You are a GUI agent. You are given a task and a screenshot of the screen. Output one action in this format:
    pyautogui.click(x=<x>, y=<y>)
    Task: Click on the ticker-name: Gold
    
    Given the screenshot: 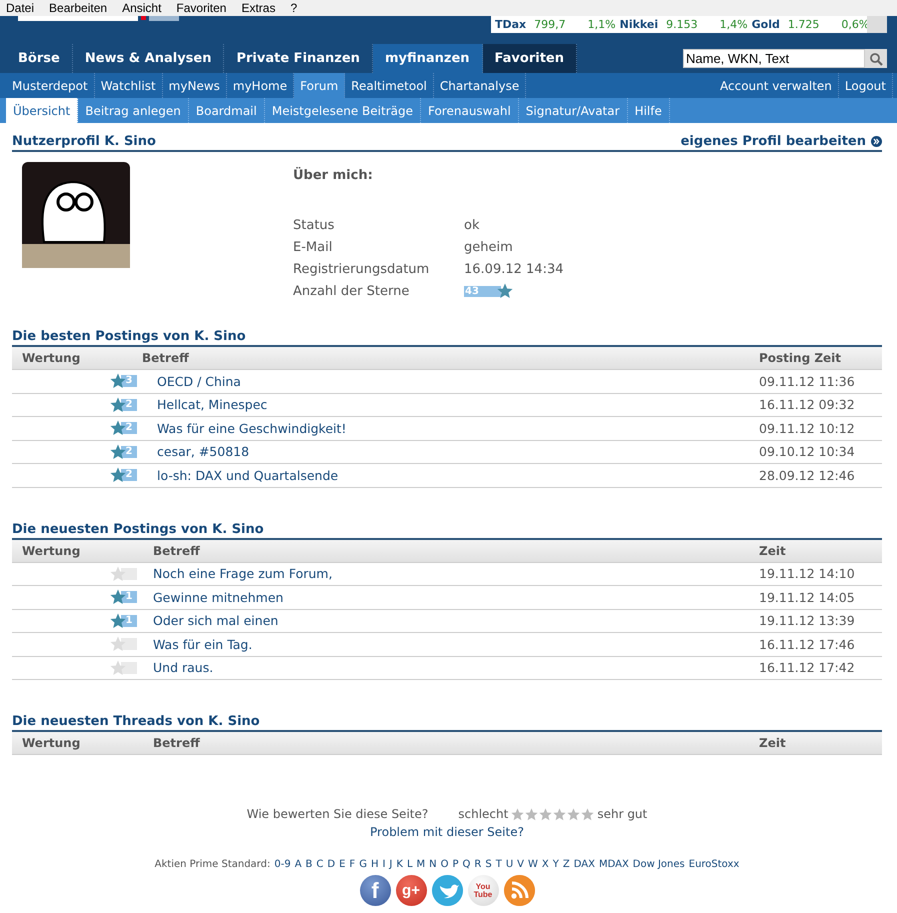 What is the action you would take?
    pyautogui.click(x=766, y=24)
    